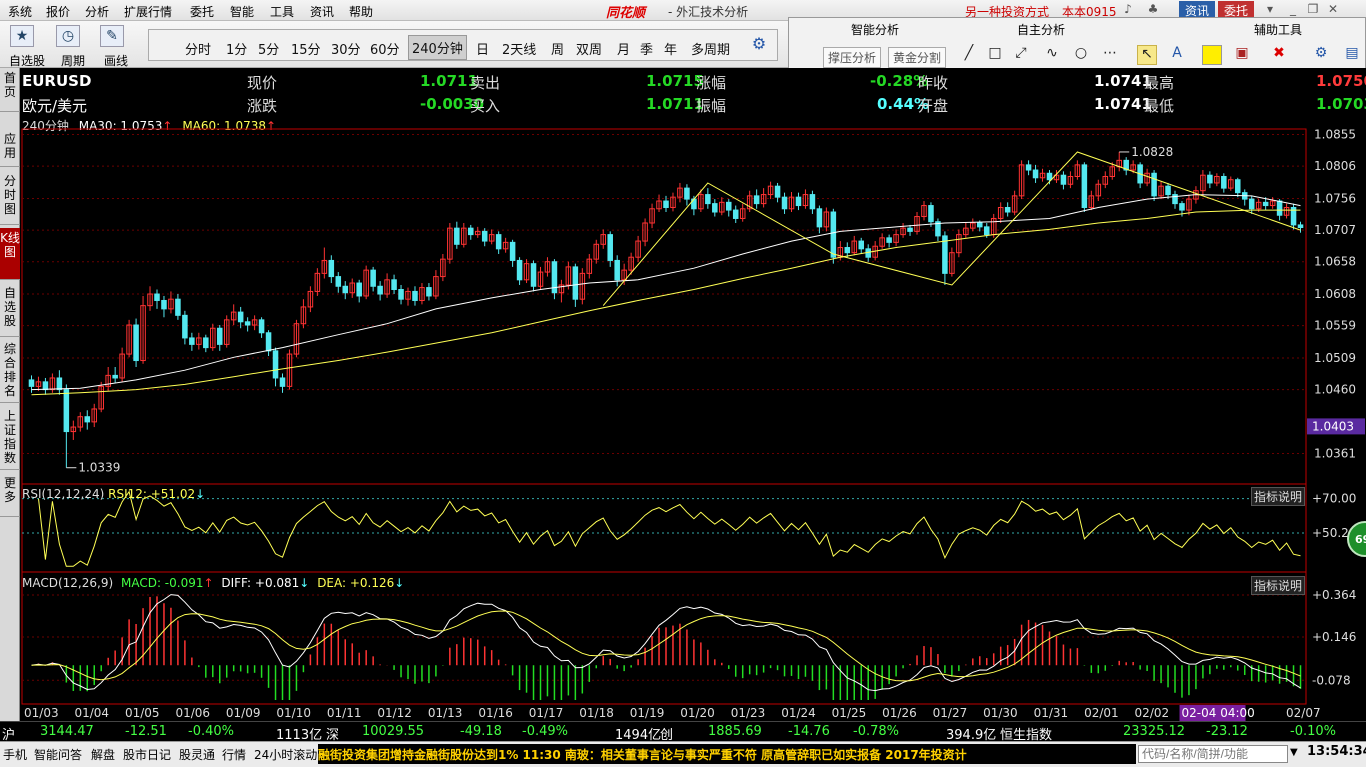 Image resolution: width=1366 pixels, height=767 pixels. I want to click on close-icon: ✕, so click(1333, 10).